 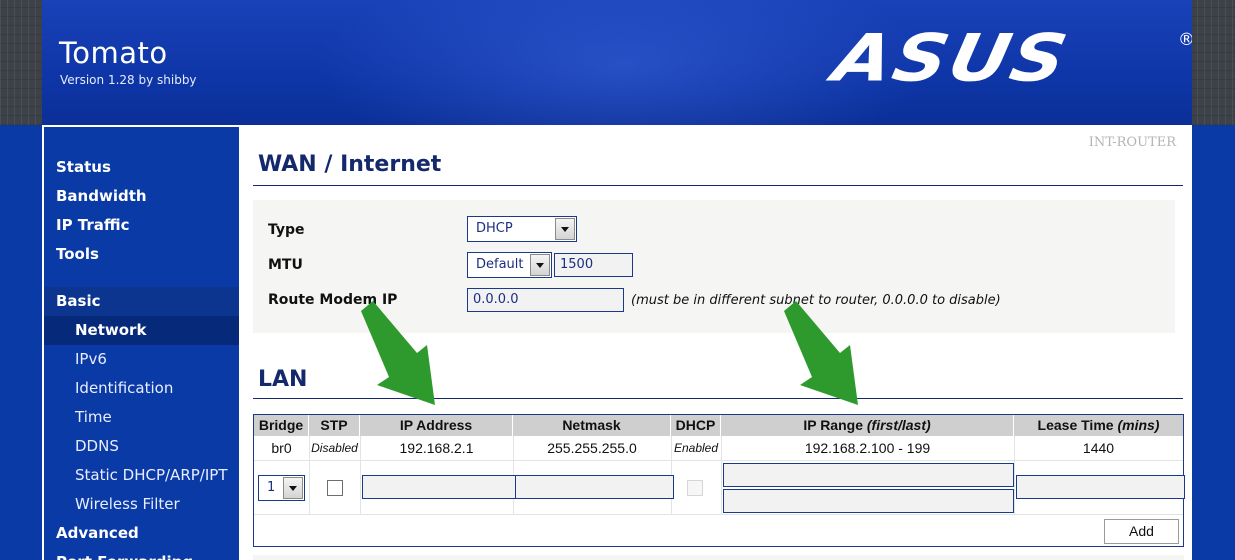 I want to click on type-label: Type, so click(x=286, y=230).